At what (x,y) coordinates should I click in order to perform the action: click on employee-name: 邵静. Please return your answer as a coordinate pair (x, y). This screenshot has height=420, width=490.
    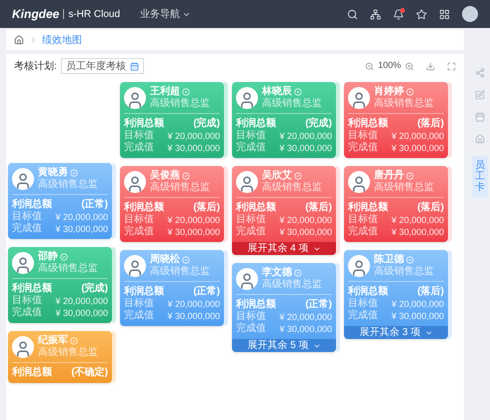
    Looking at the image, I should click on (48, 256).